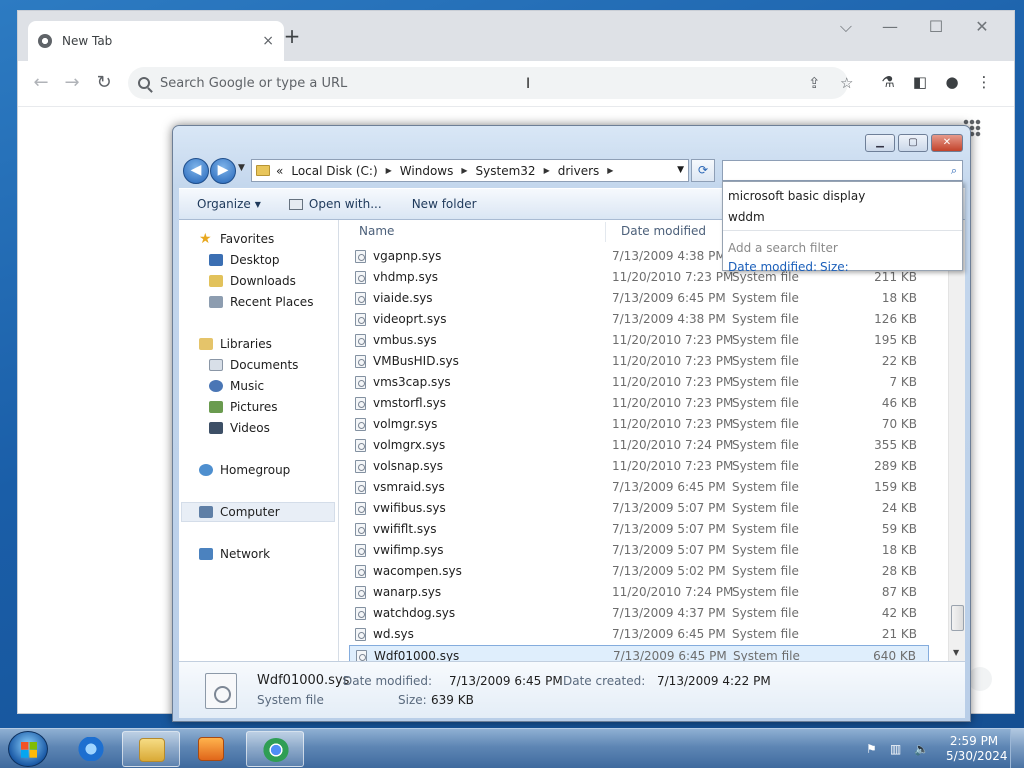 The width and height of the screenshot is (1024, 768). I want to click on tab-close-icon: ×, so click(268, 41).